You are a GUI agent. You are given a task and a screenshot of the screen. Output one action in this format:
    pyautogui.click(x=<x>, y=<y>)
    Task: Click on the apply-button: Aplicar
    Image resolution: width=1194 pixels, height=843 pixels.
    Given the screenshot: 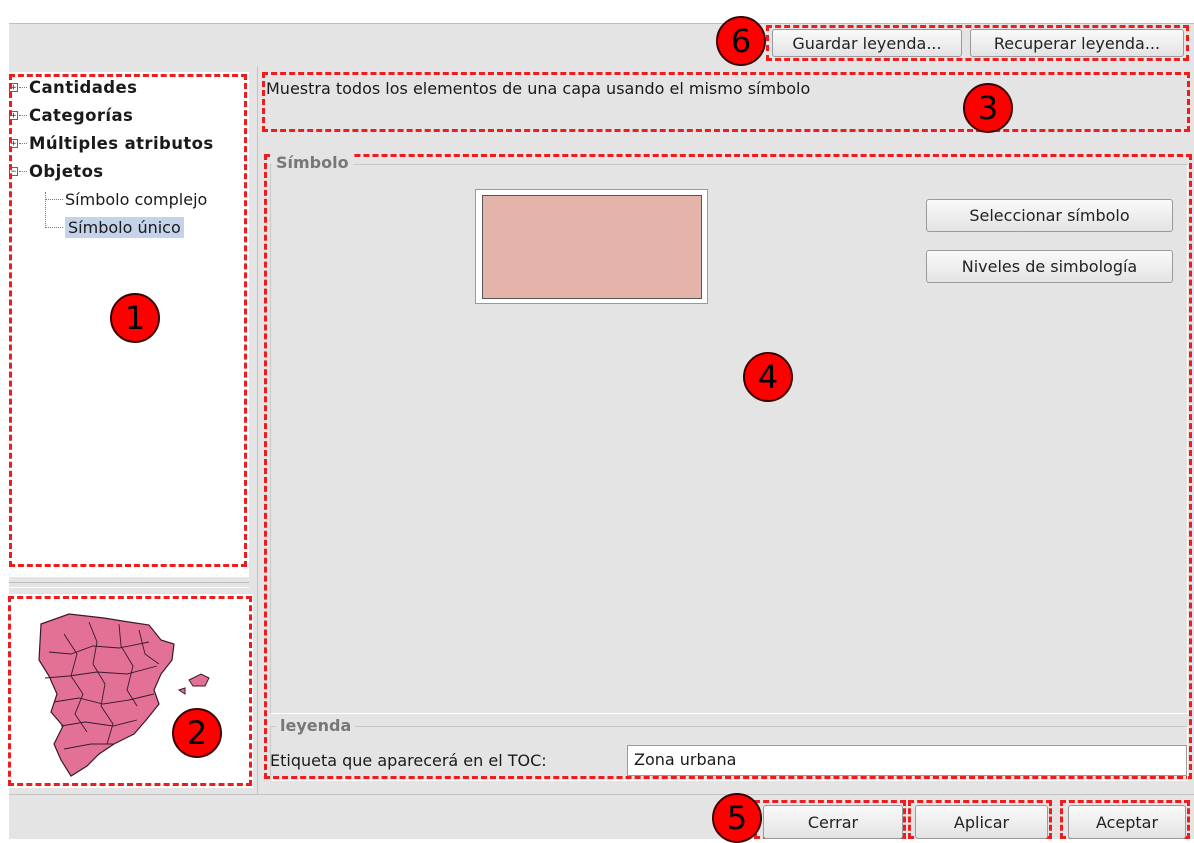 What is the action you would take?
    pyautogui.click(x=981, y=822)
    